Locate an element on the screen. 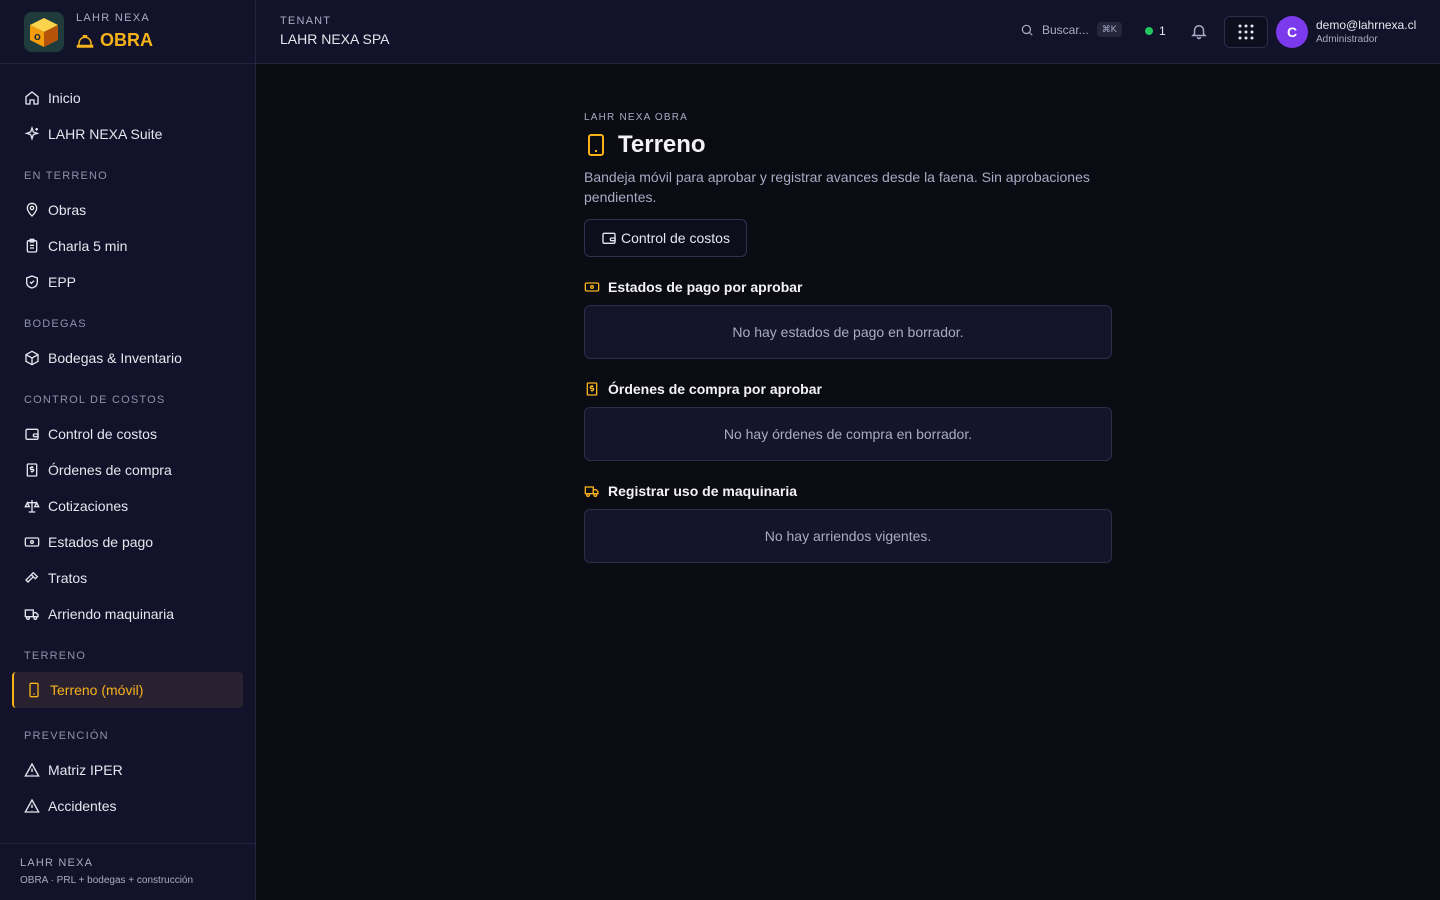 The width and height of the screenshot is (1440, 900). clipboard-icon is located at coordinates (32, 245).